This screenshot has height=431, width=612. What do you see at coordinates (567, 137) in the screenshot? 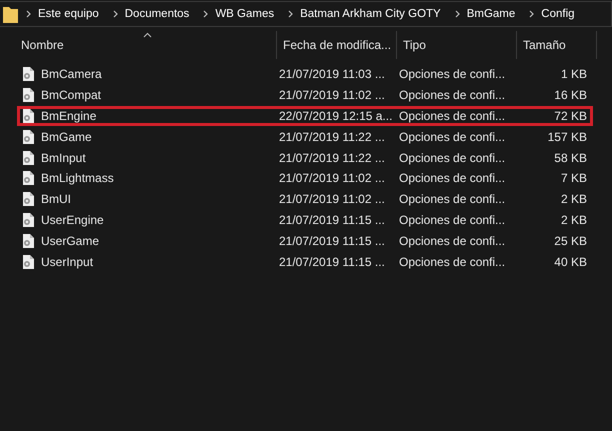
I see `size-cell-text: 157 KB` at bounding box center [567, 137].